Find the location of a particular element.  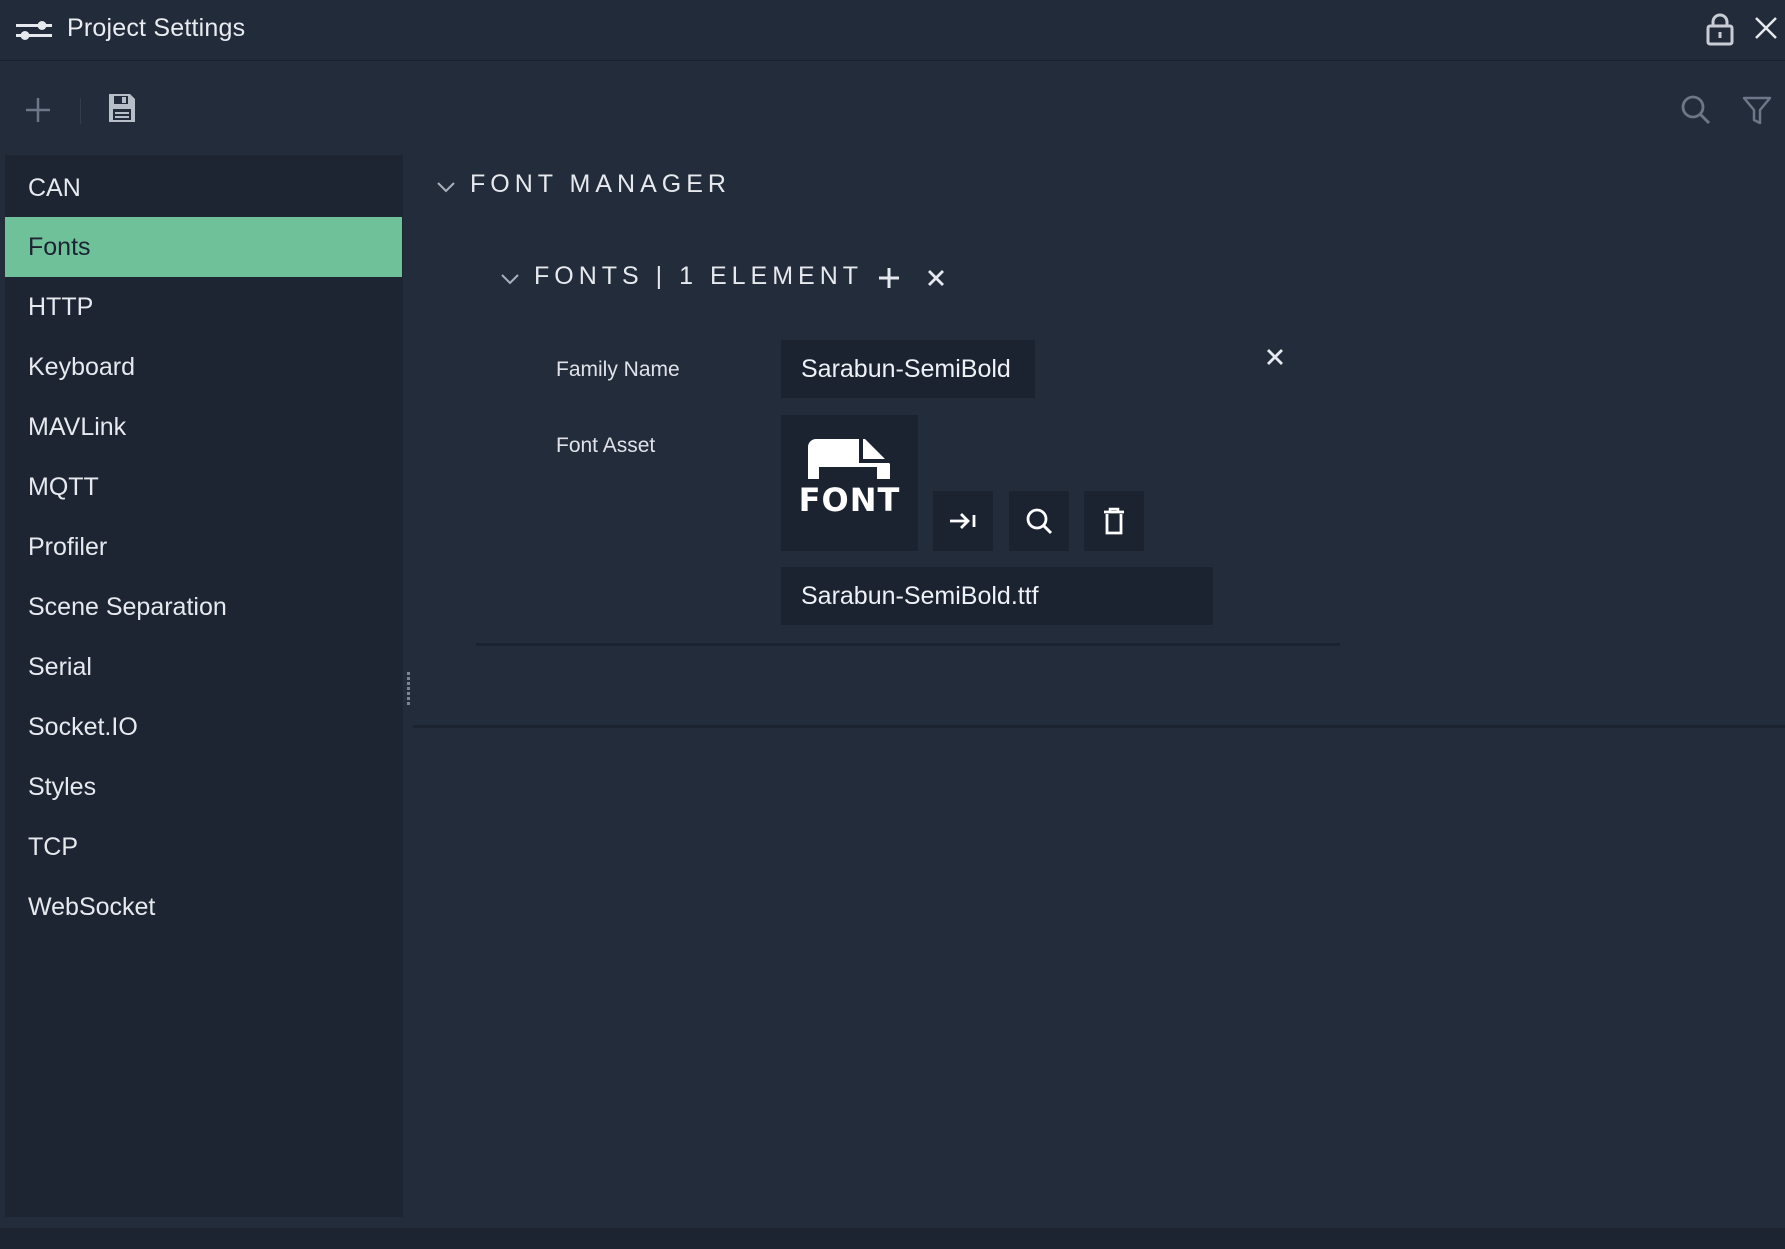

sidebar-item-label: Keyboard is located at coordinates (82, 367).